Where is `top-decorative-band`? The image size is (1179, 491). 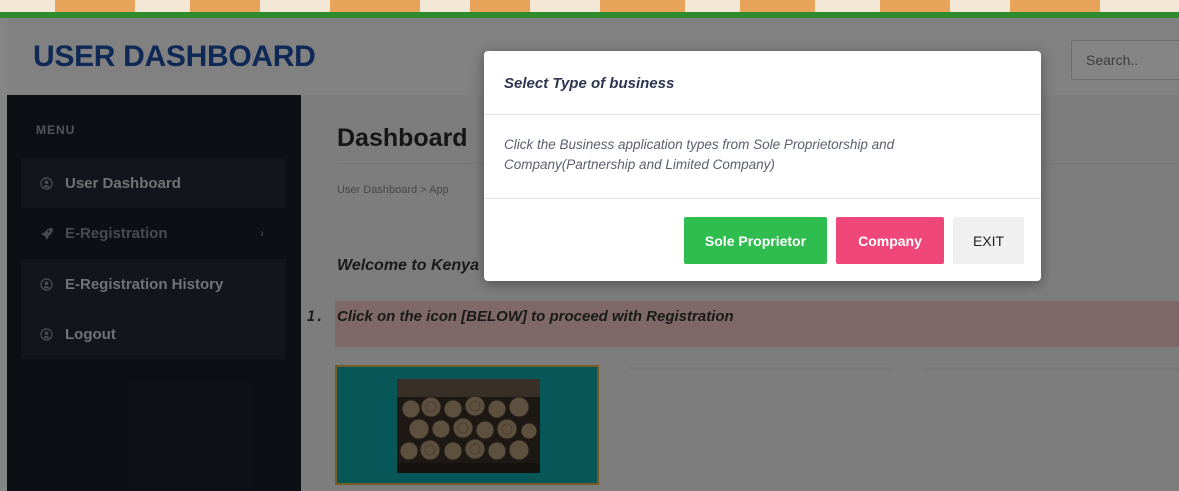 top-decorative-band is located at coordinates (589, 6).